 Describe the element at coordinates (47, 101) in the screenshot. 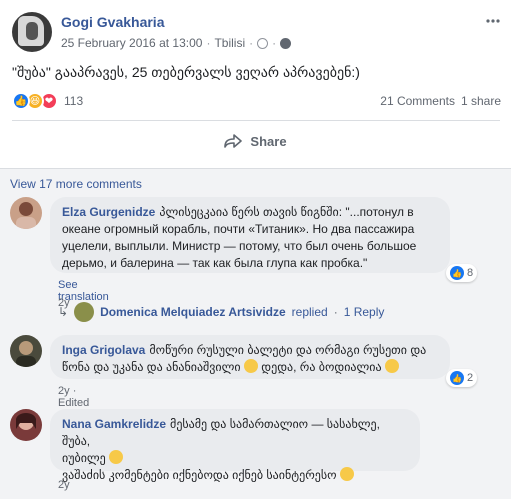

I see `reactions-summary: 👍 😆 ❤ 113` at that location.